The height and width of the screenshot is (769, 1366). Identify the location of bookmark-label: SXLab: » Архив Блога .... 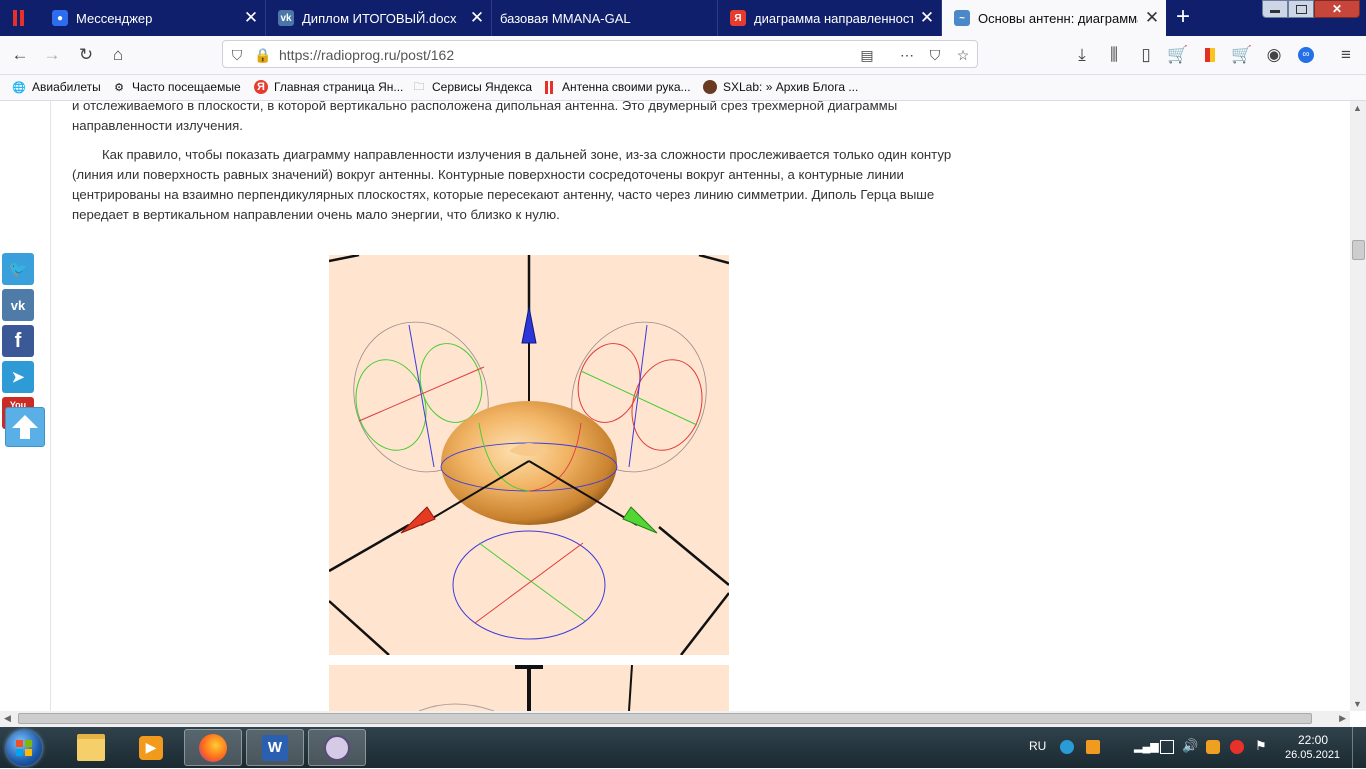
(791, 87).